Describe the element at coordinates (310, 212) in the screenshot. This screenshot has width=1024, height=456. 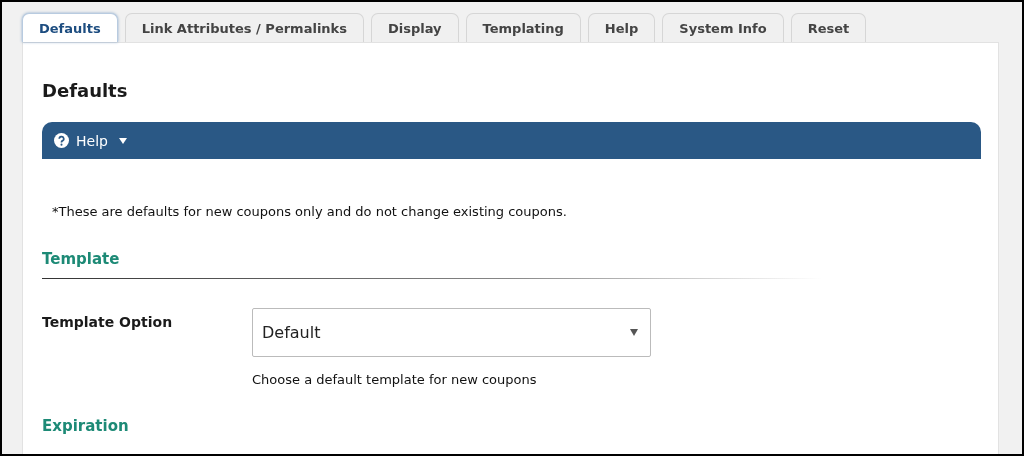
I see `note-text: *These are defaults for new coupons only and do not change existing coupons.` at that location.